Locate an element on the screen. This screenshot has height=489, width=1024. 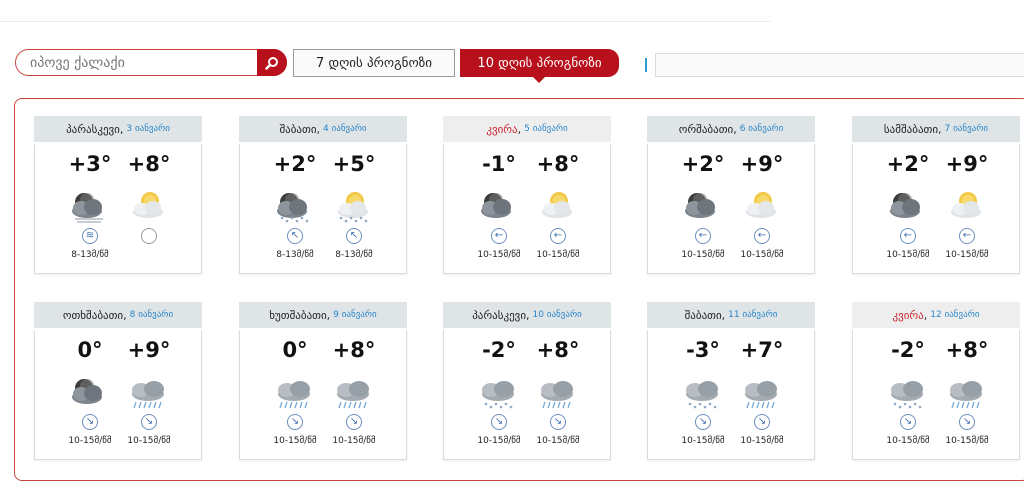
day-name: კვირა is located at coordinates (502, 129).